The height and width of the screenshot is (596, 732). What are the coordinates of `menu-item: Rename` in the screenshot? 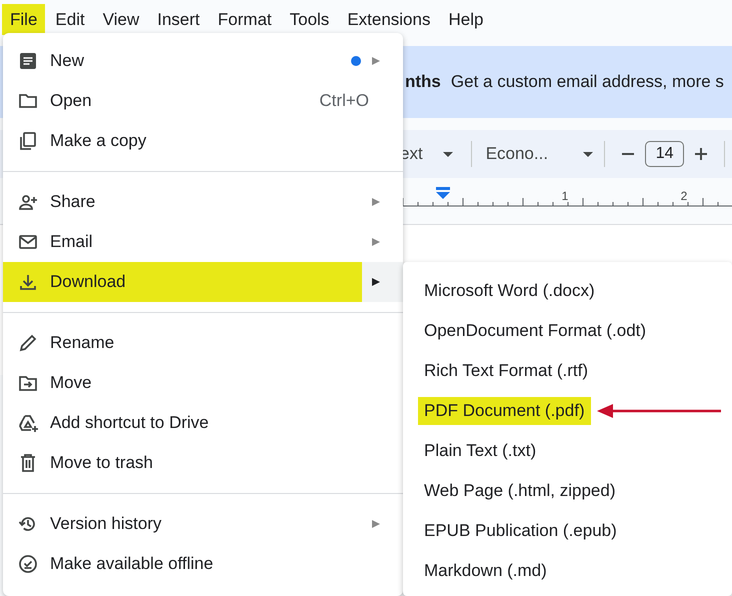 It's located at (203, 343).